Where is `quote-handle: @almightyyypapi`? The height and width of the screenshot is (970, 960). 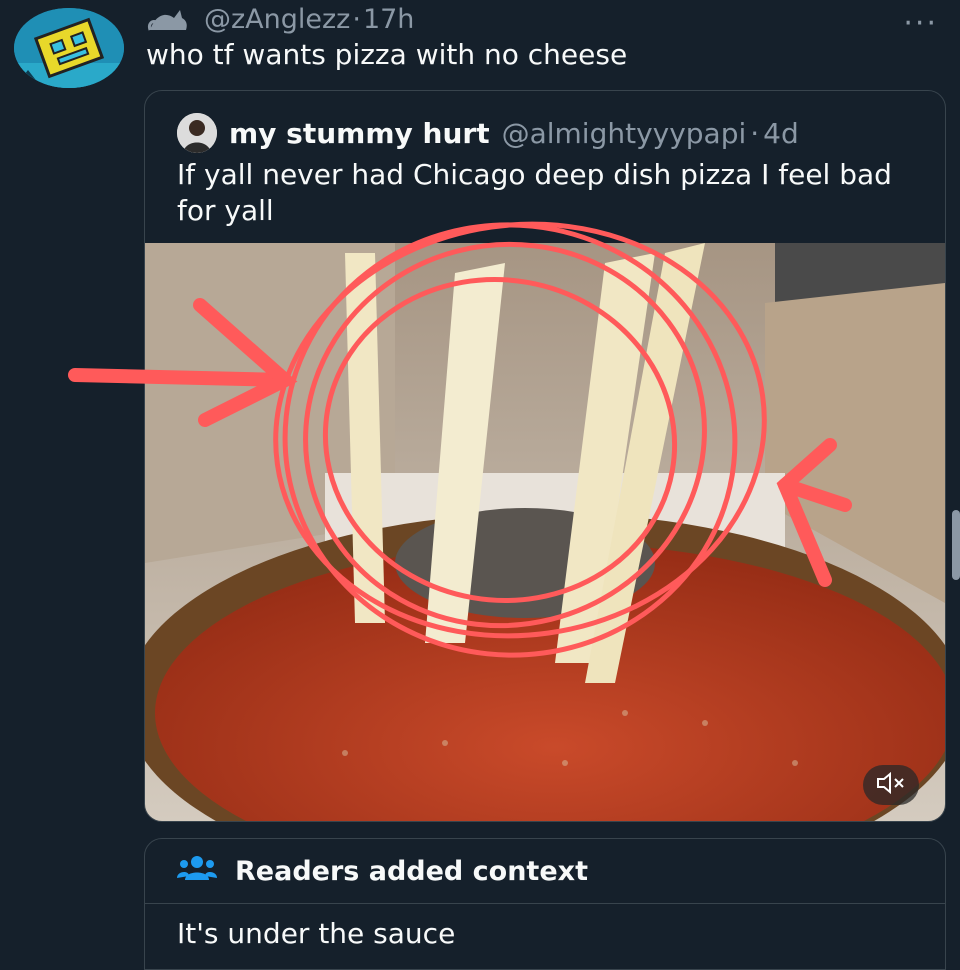
quote-handle: @almightyyypapi is located at coordinates (624, 133).